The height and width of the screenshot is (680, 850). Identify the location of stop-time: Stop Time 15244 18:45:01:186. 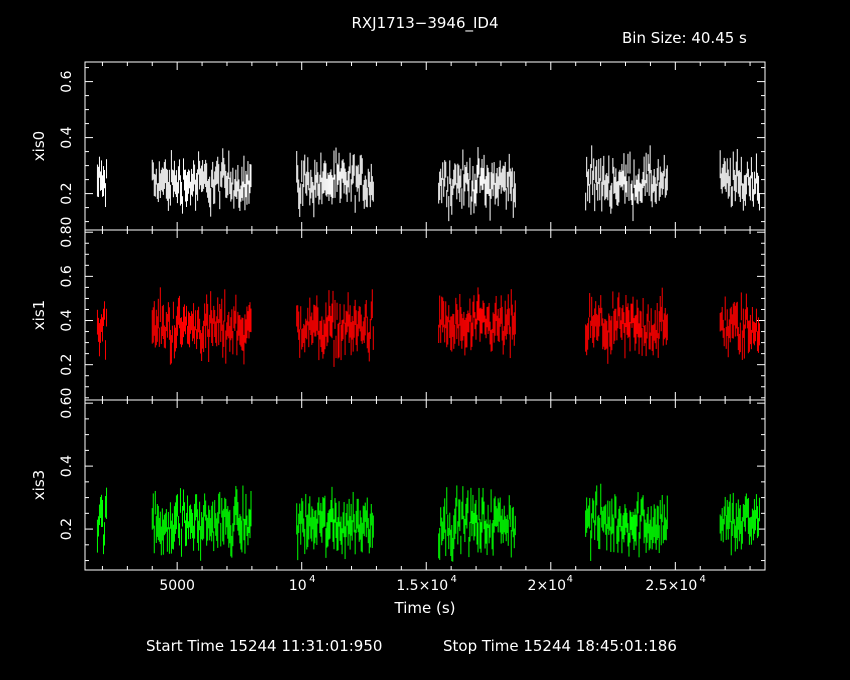
(560, 646).